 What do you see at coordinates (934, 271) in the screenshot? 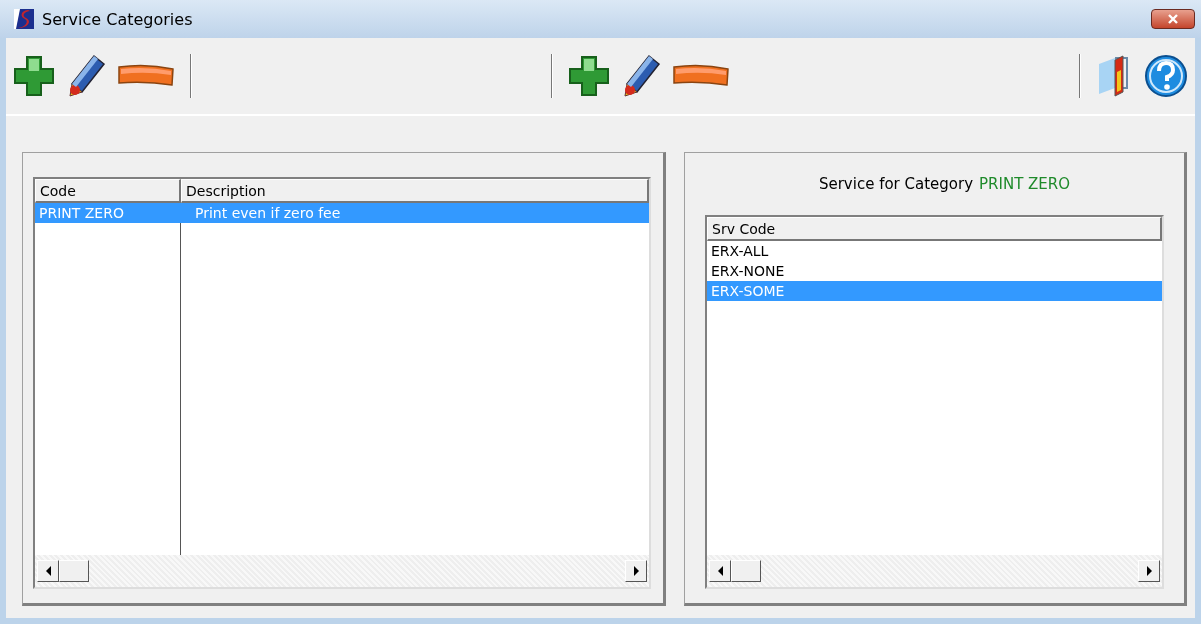
I see `table-row: ERX-NONE` at bounding box center [934, 271].